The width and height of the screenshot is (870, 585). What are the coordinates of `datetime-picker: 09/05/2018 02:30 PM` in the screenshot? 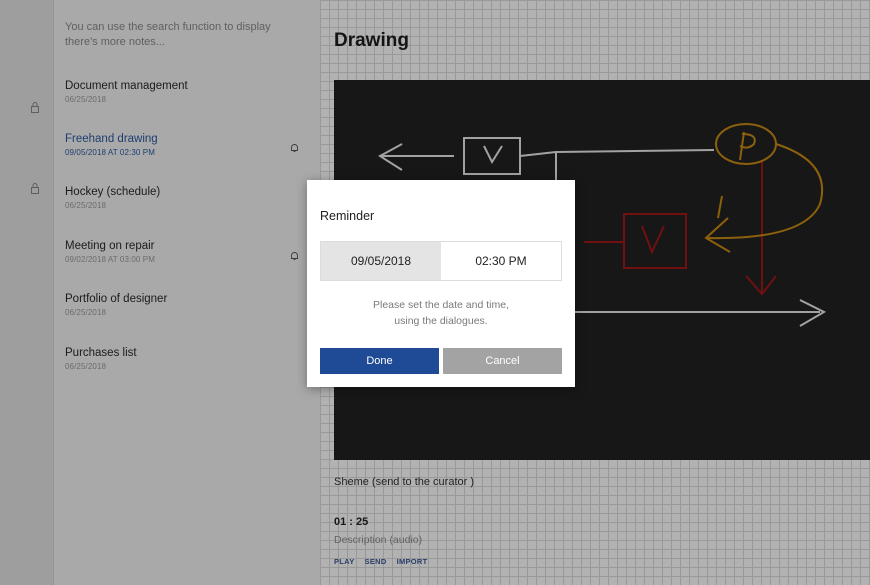 It's located at (441, 261).